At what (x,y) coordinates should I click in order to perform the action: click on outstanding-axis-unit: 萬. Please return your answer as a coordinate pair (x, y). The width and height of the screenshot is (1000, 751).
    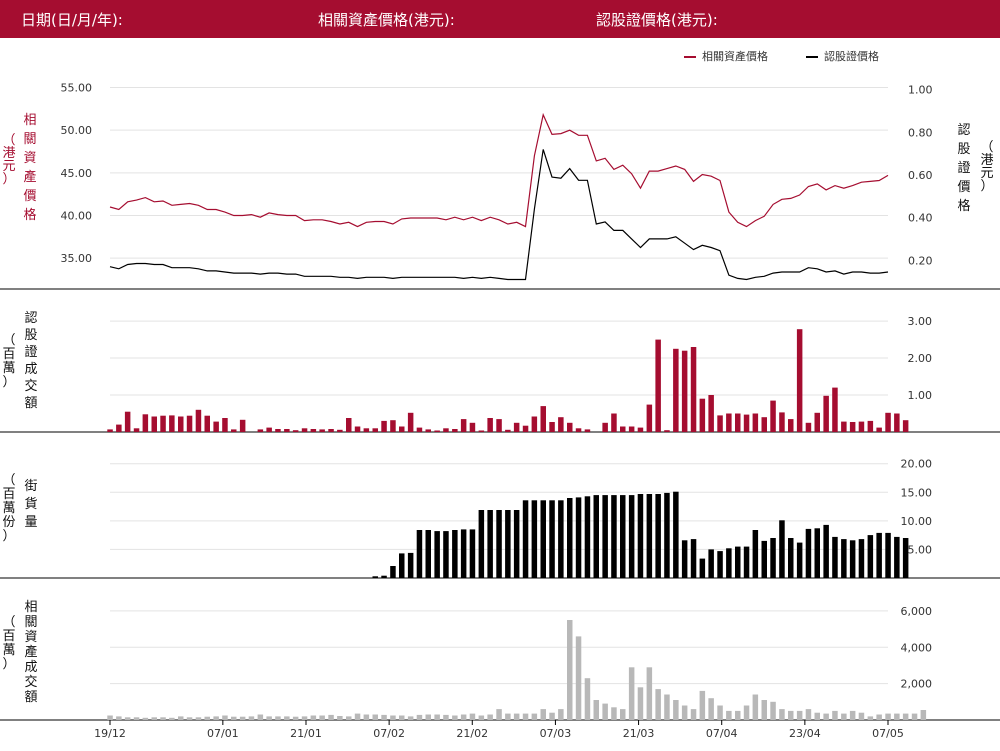
    Looking at the image, I should click on (8, 508).